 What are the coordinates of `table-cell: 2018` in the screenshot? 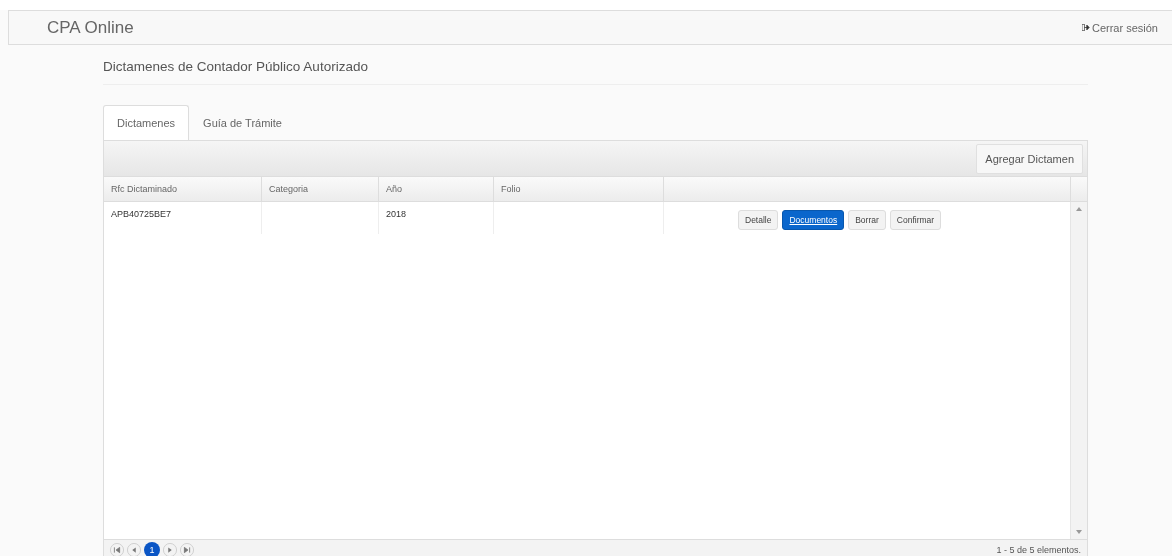 It's located at (396, 214).